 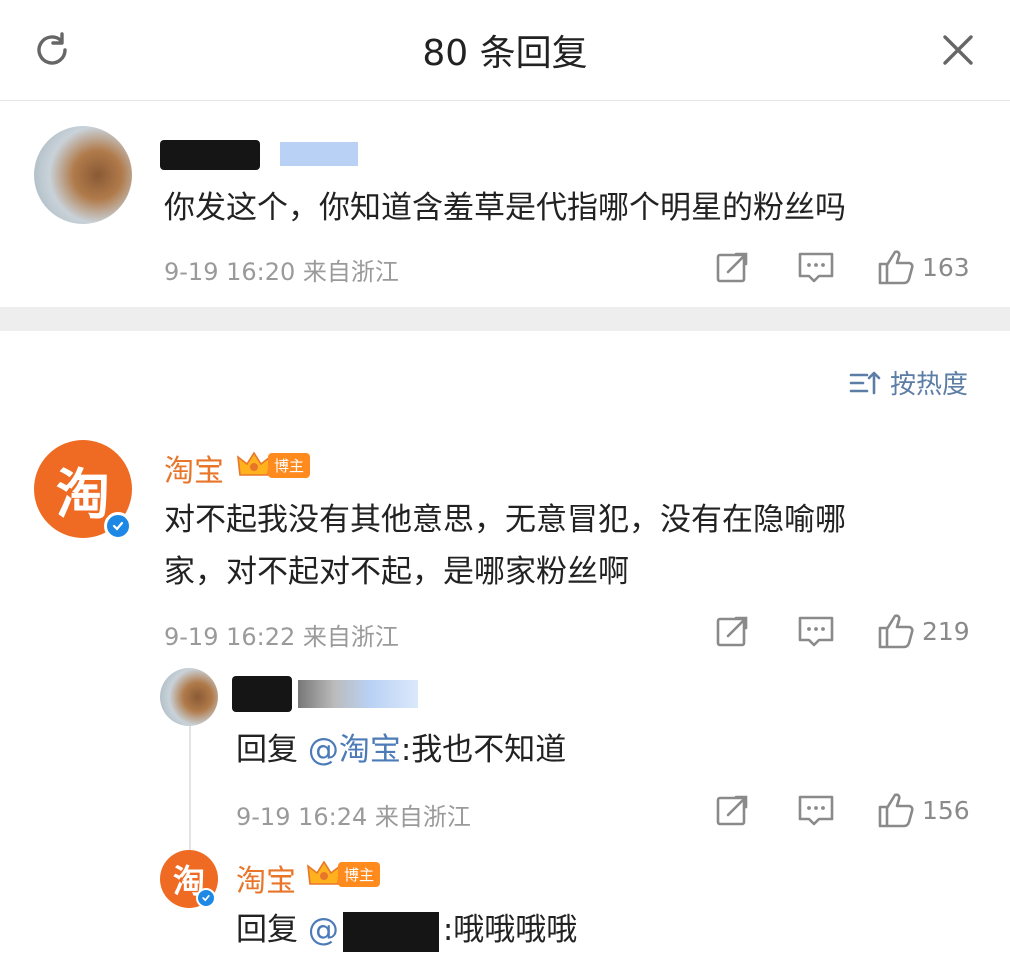 What do you see at coordinates (281, 637) in the screenshot?
I see `reply-meta: 9-19 16:22 来自浙江` at bounding box center [281, 637].